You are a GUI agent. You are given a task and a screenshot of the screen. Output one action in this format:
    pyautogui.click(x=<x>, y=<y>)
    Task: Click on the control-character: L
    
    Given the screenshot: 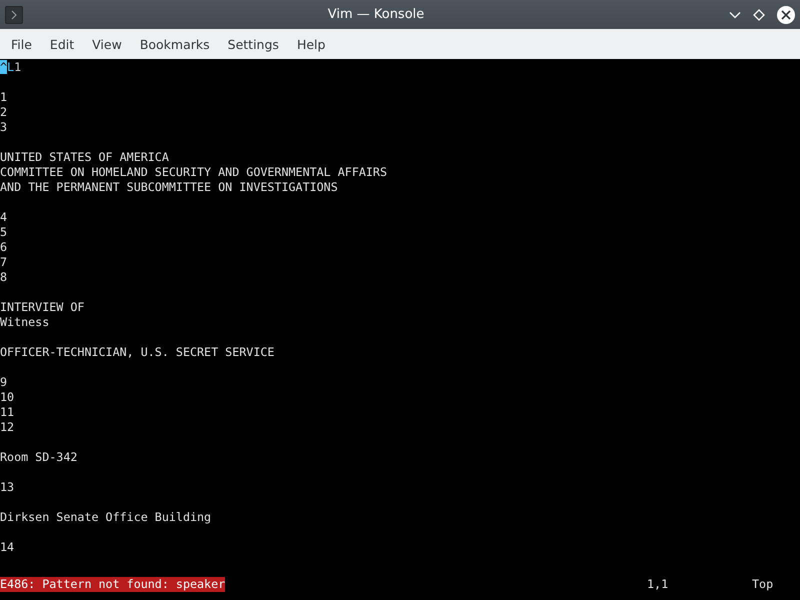 What is the action you would take?
    pyautogui.click(x=10, y=67)
    